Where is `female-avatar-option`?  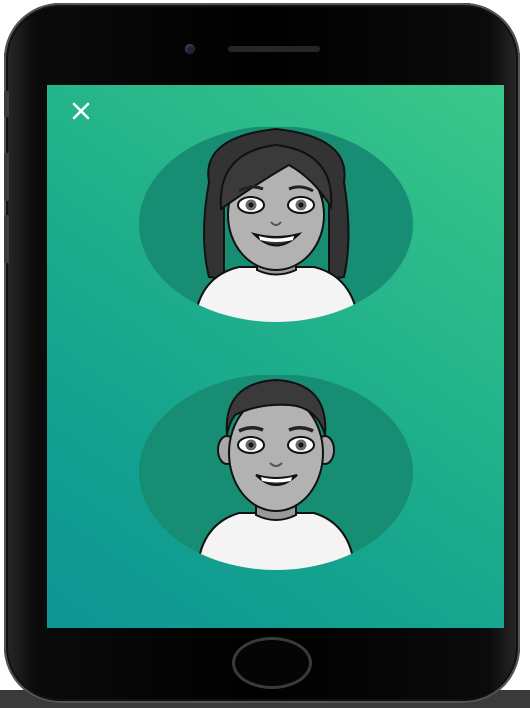
female-avatar-option is located at coordinates (276, 224).